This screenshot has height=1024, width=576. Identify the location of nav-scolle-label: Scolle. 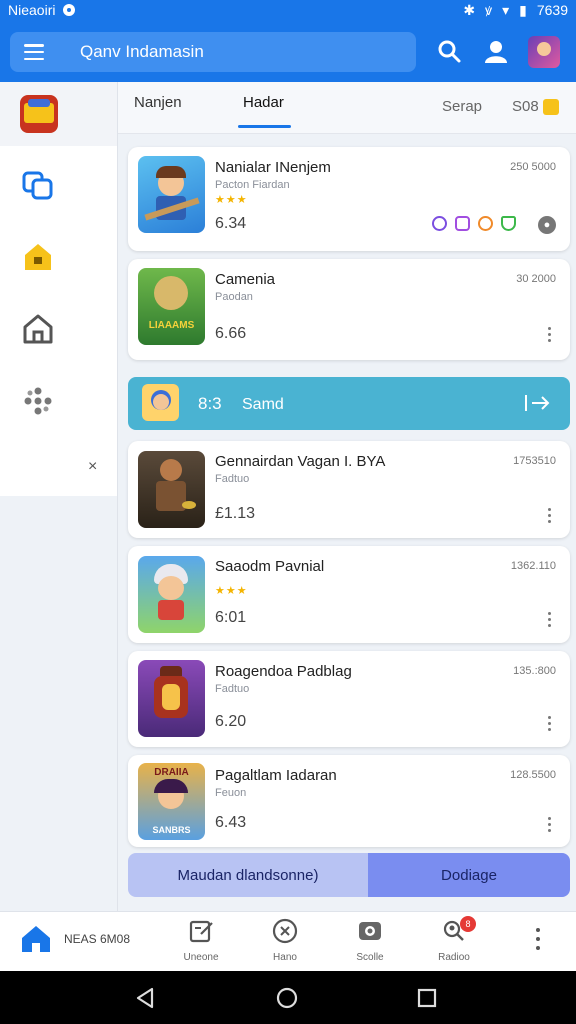
(370, 957).